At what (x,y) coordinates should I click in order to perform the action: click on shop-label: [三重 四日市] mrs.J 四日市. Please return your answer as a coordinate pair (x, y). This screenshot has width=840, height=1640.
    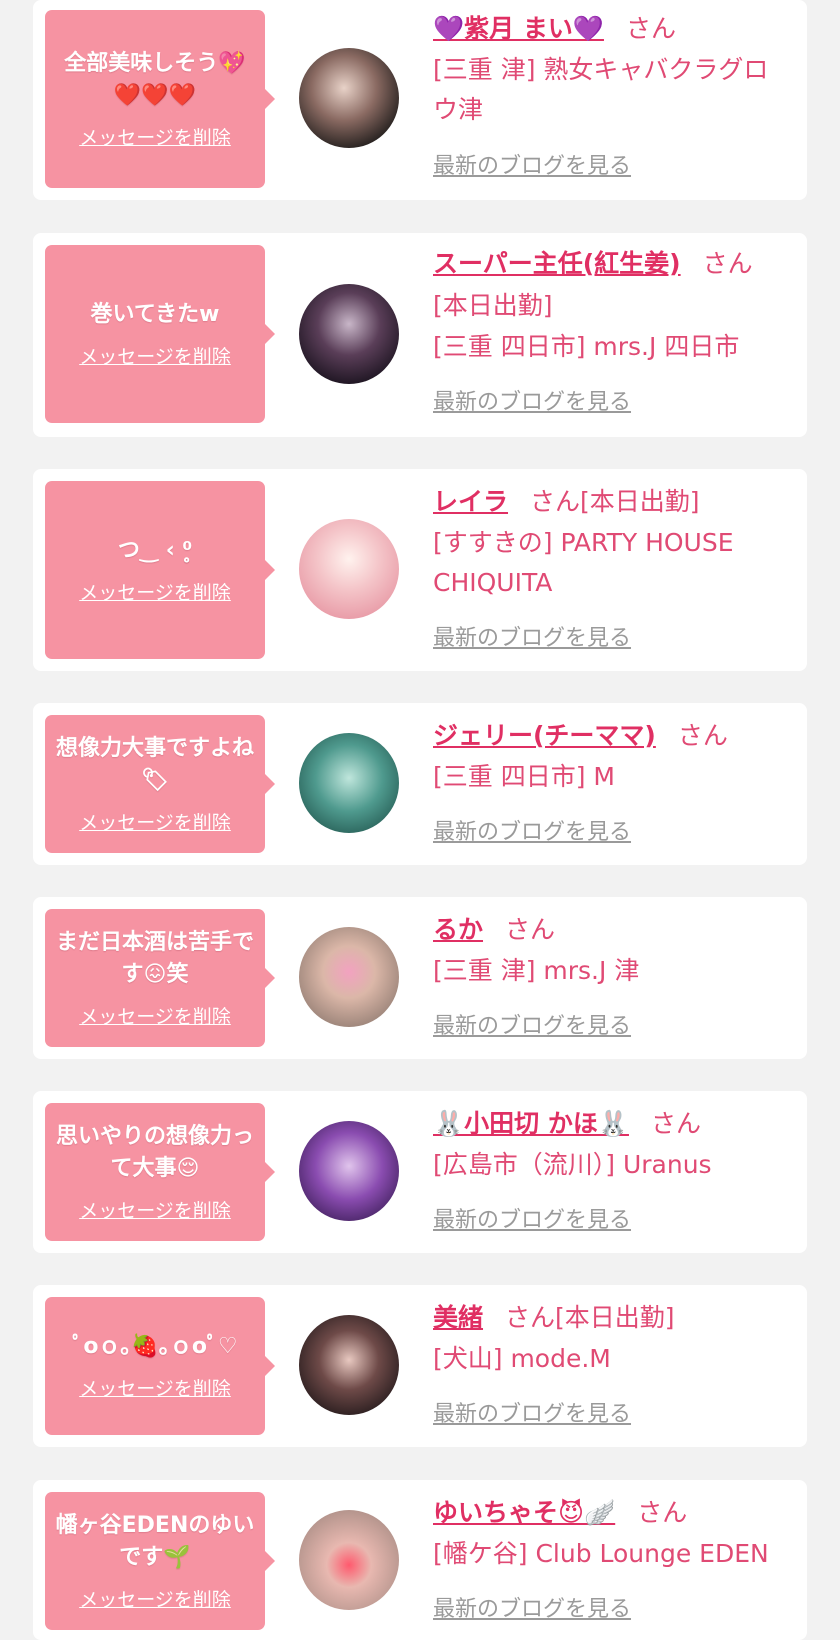
    Looking at the image, I should click on (586, 346).